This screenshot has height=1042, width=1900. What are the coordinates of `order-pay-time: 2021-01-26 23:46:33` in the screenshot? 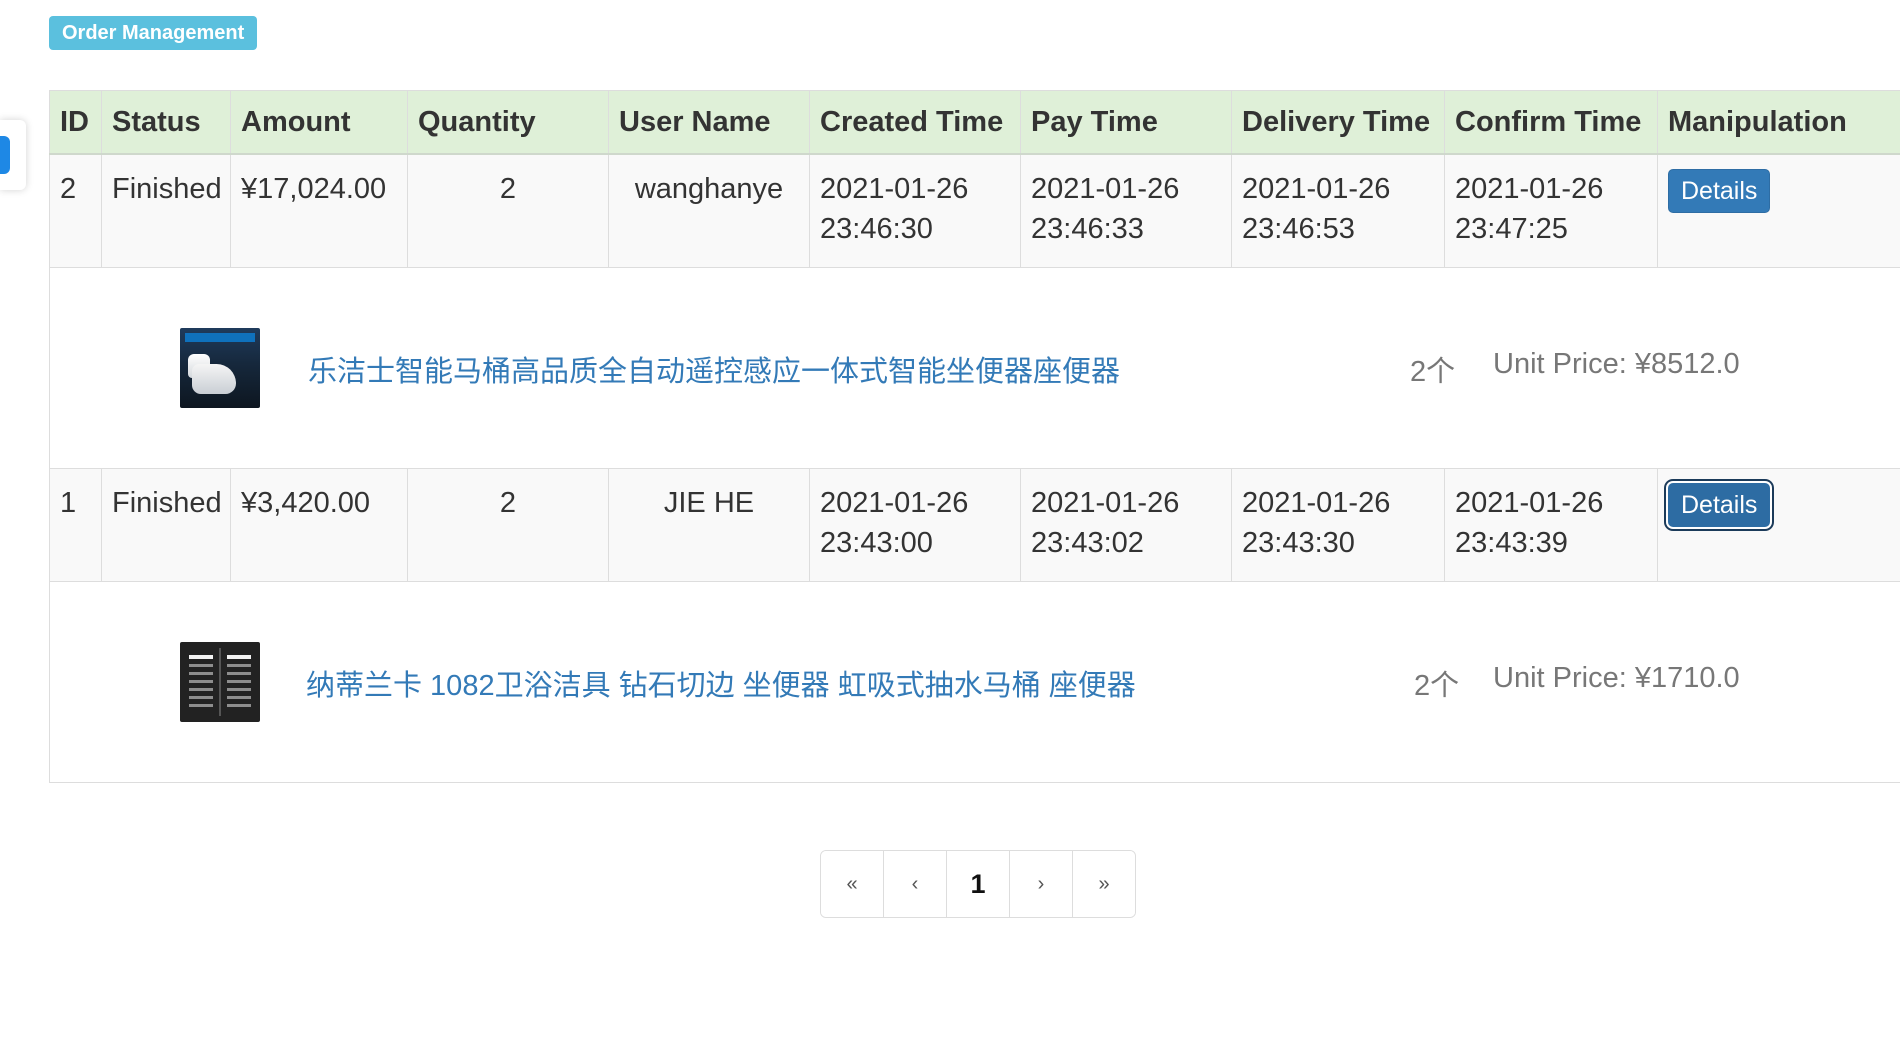 It's located at (1126, 210).